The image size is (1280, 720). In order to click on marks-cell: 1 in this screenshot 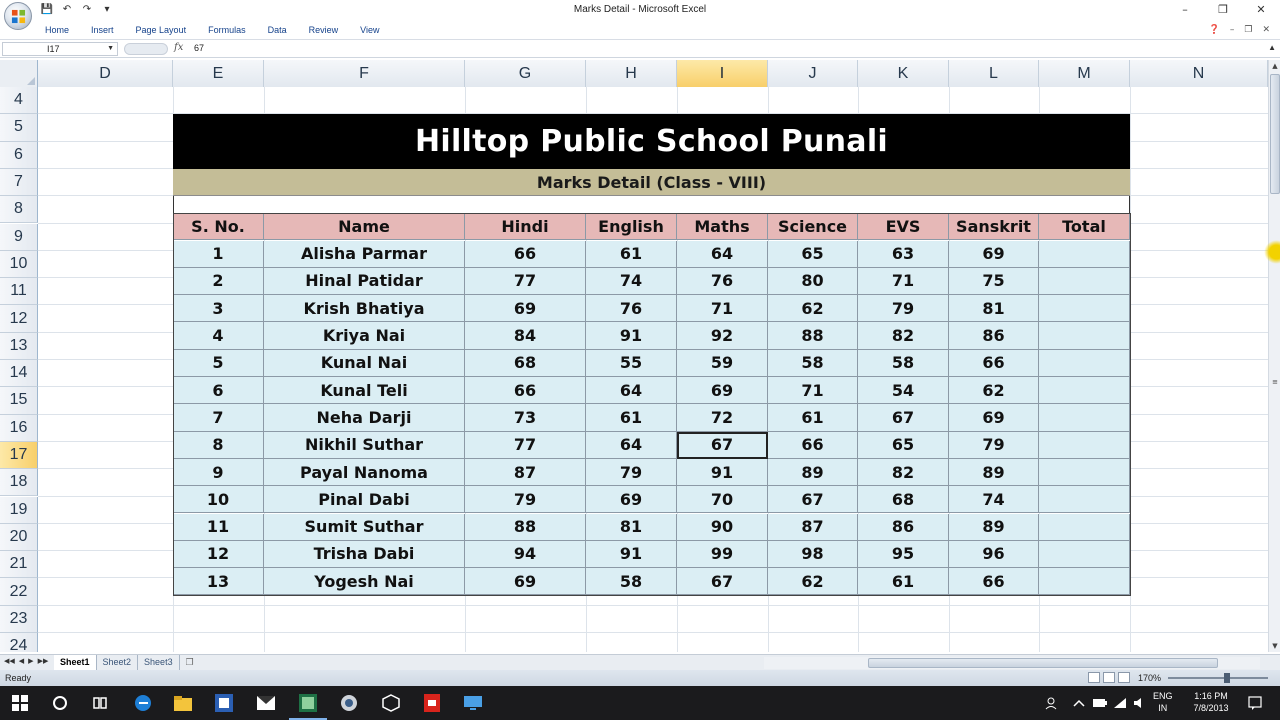, I will do `click(218, 254)`.